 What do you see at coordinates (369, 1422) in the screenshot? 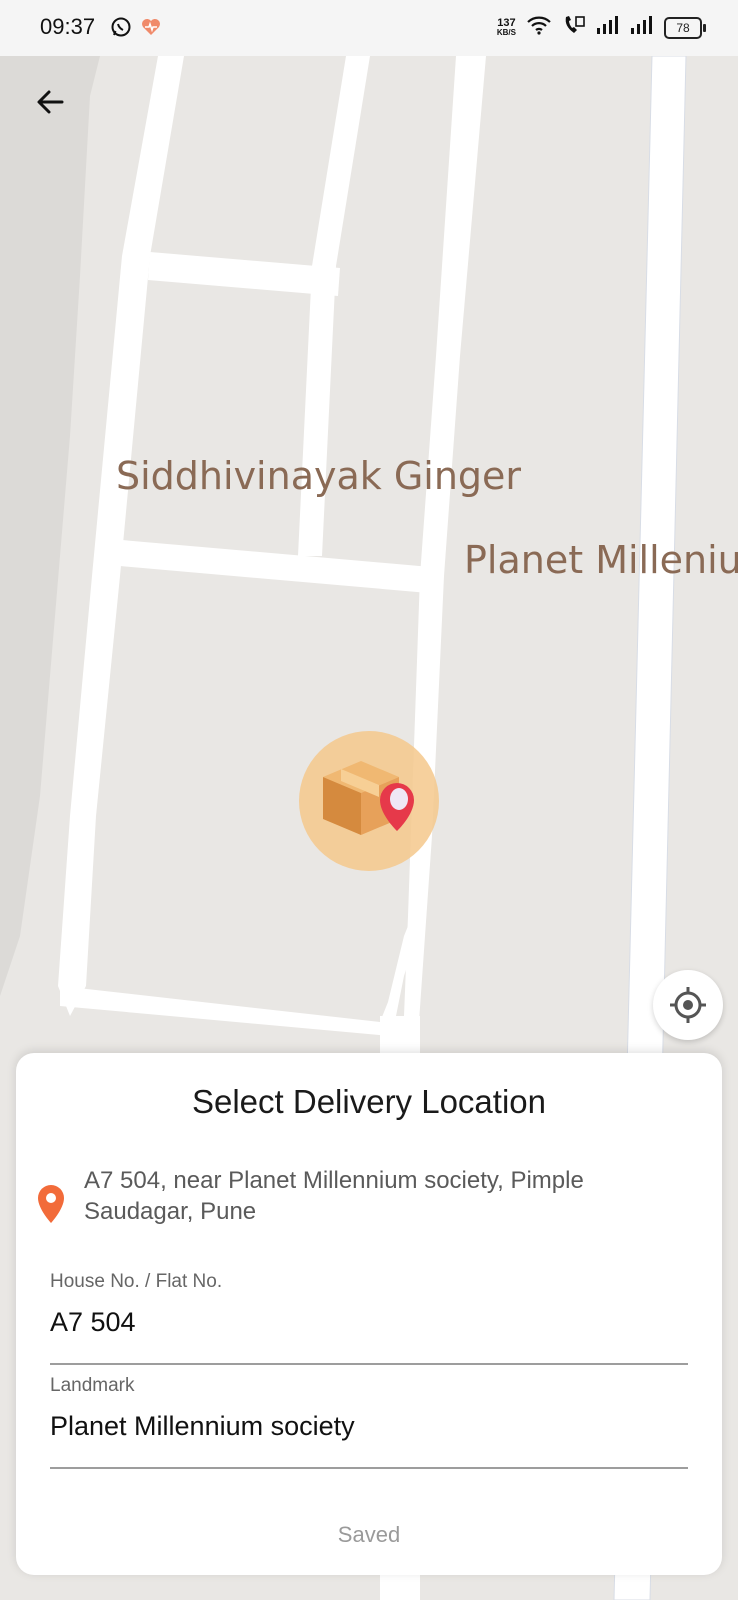
I see `landmark-field: Landmark Planet Millennium society` at bounding box center [369, 1422].